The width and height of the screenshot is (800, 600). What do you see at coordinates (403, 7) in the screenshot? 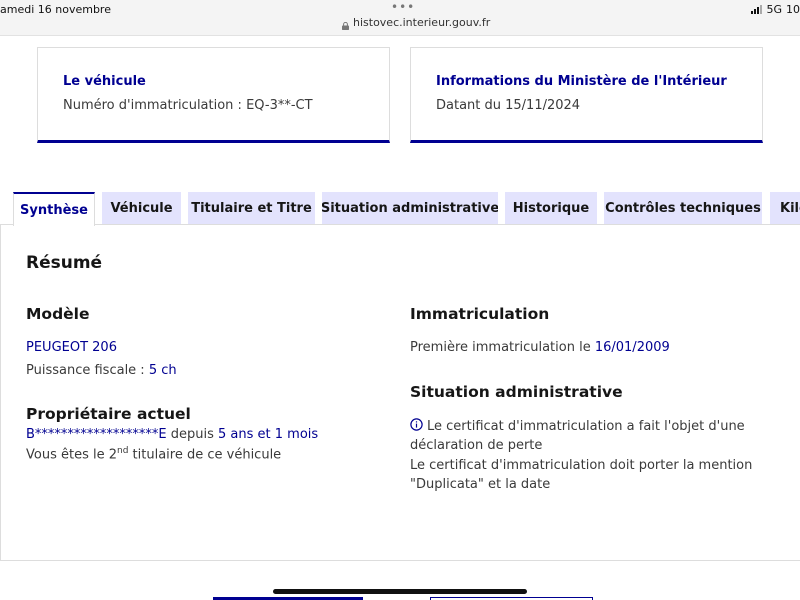
I see `browser-menu-dots: •••` at bounding box center [403, 7].